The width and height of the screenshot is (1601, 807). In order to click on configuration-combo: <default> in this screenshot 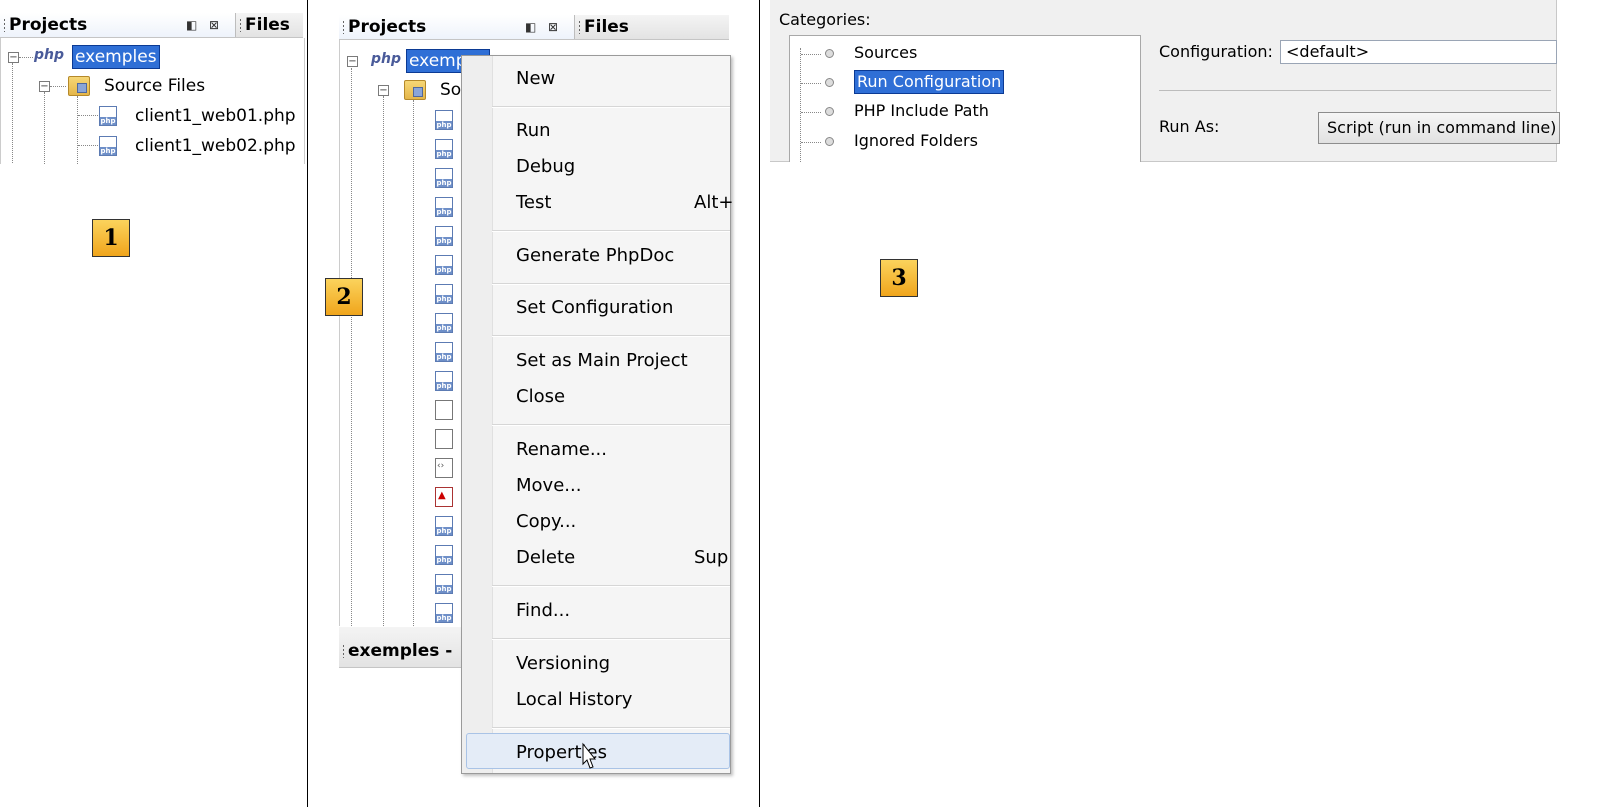, I will do `click(1418, 52)`.